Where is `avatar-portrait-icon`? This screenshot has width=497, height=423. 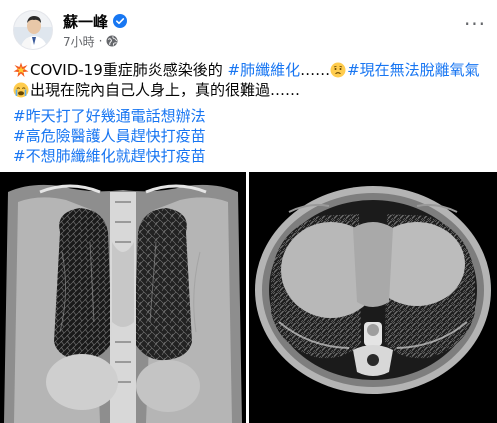
avatar-portrait-icon is located at coordinates (33, 30).